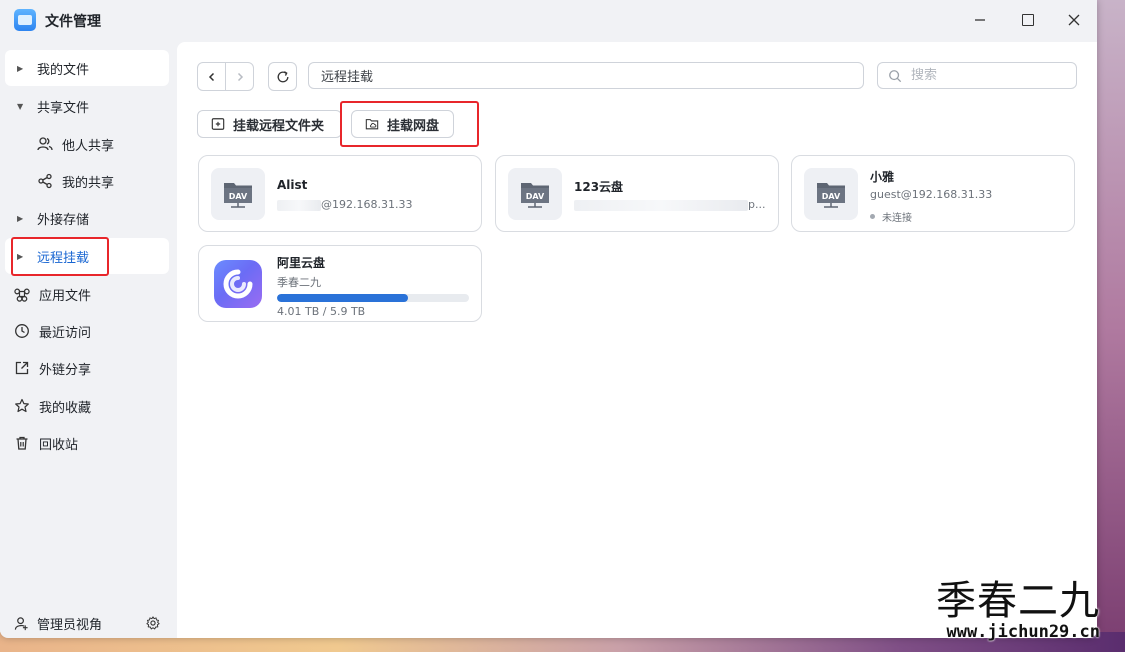 The width and height of the screenshot is (1125, 652). I want to click on mount-cloud-drive-button: 挂载网盘, so click(402, 124).